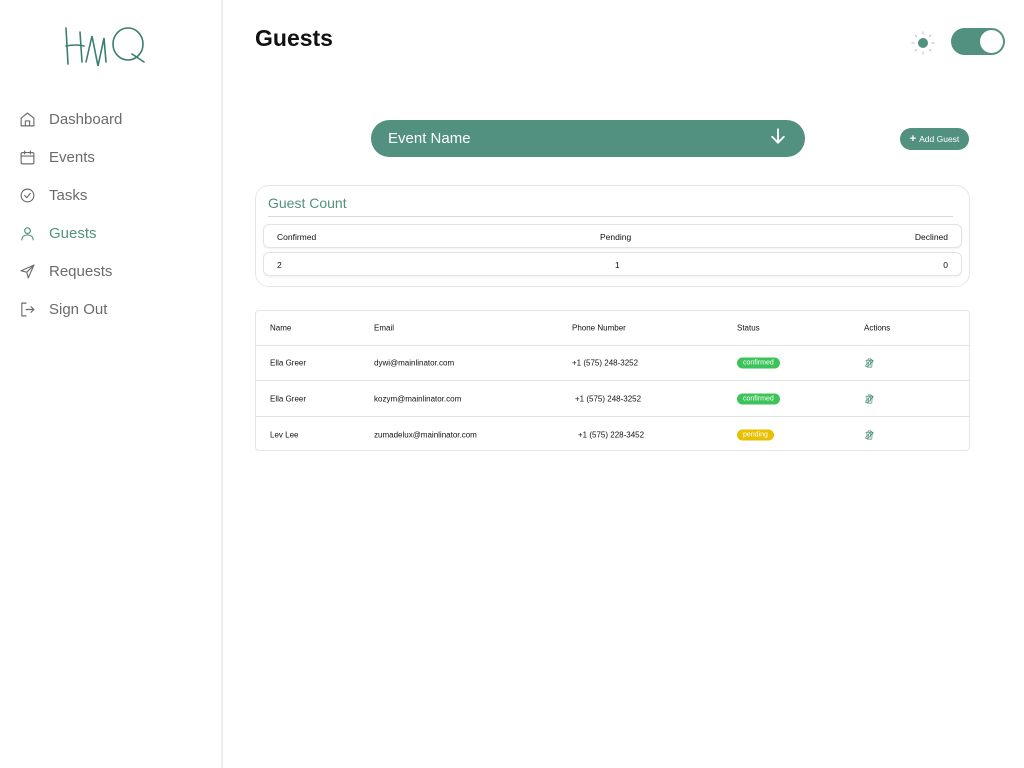 This screenshot has width=1024, height=768. Describe the element at coordinates (294, 38) in the screenshot. I see `page-title: Guests` at that location.